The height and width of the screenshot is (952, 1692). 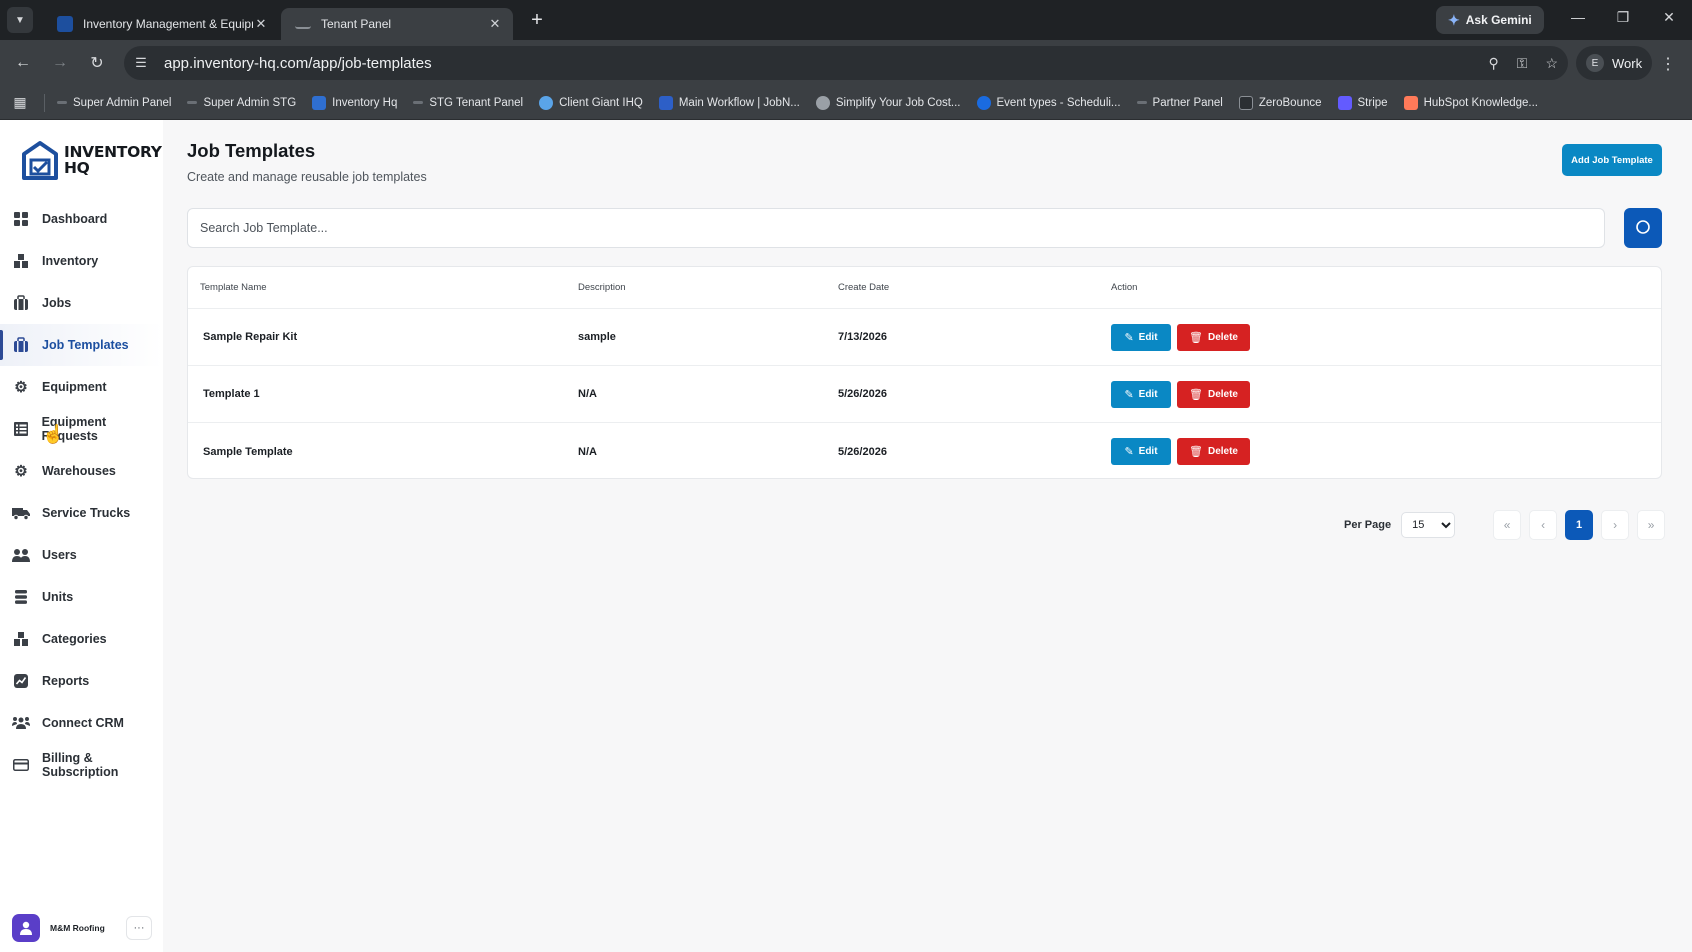 I want to click on apps-grid-icon: ▦, so click(x=20, y=102).